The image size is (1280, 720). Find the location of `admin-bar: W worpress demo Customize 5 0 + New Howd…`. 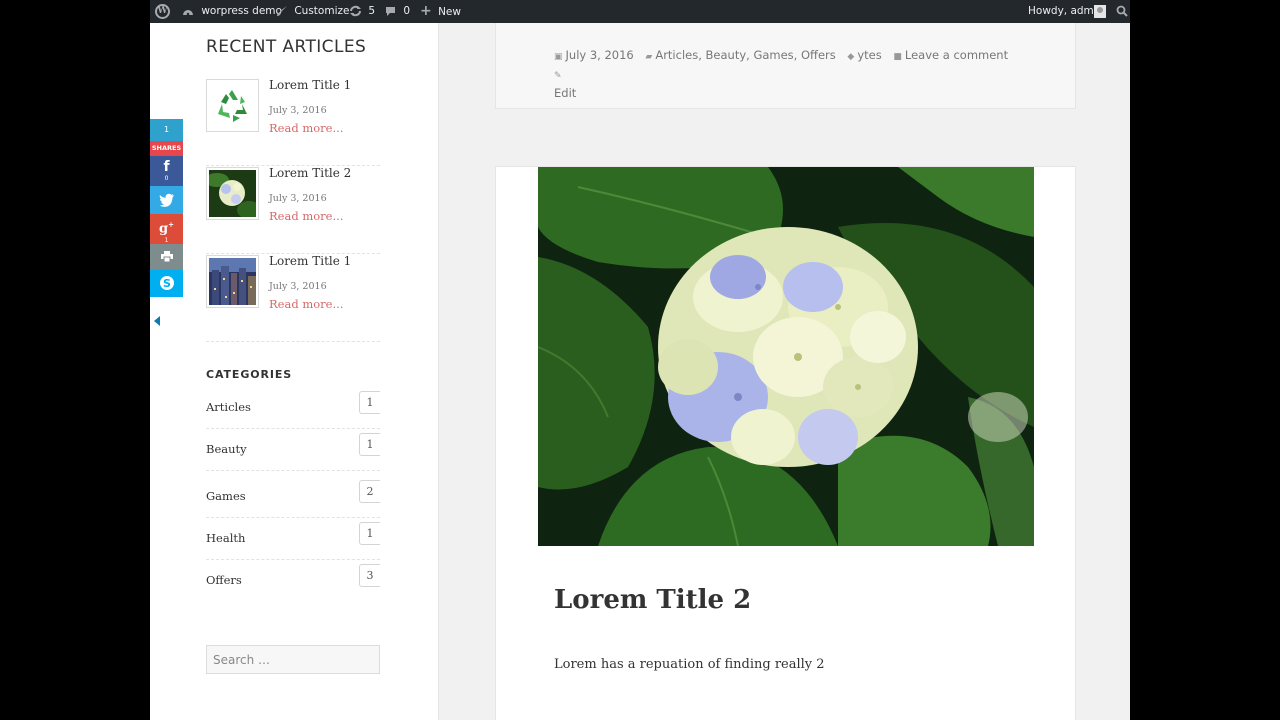

admin-bar: W worpress demo Customize 5 0 + New Howd… is located at coordinates (640, 11).